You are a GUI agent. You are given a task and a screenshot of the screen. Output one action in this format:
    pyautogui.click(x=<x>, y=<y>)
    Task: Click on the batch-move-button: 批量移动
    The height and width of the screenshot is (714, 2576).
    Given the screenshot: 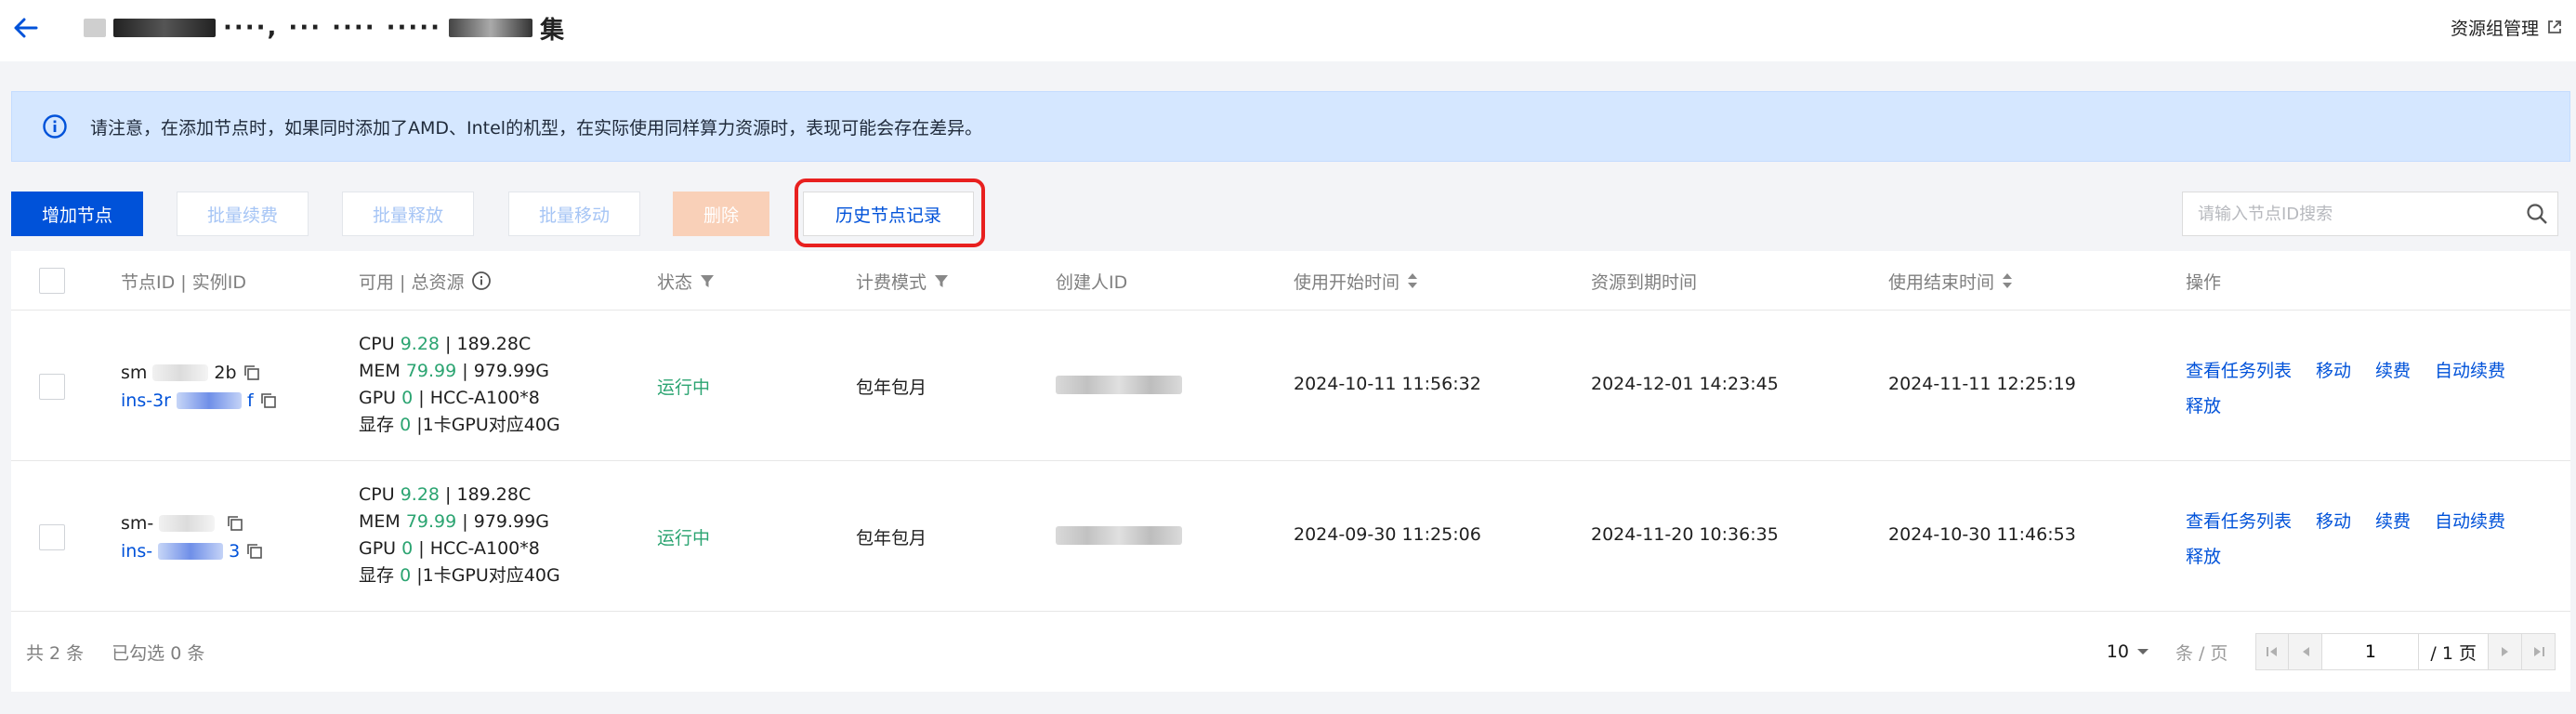 What is the action you would take?
    pyautogui.click(x=574, y=214)
    